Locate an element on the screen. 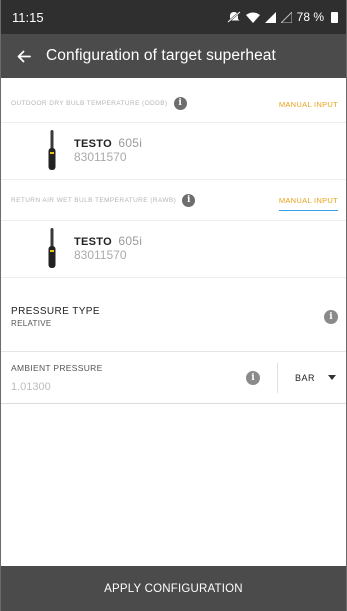  unit-dropdown: bar is located at coordinates (315, 378).